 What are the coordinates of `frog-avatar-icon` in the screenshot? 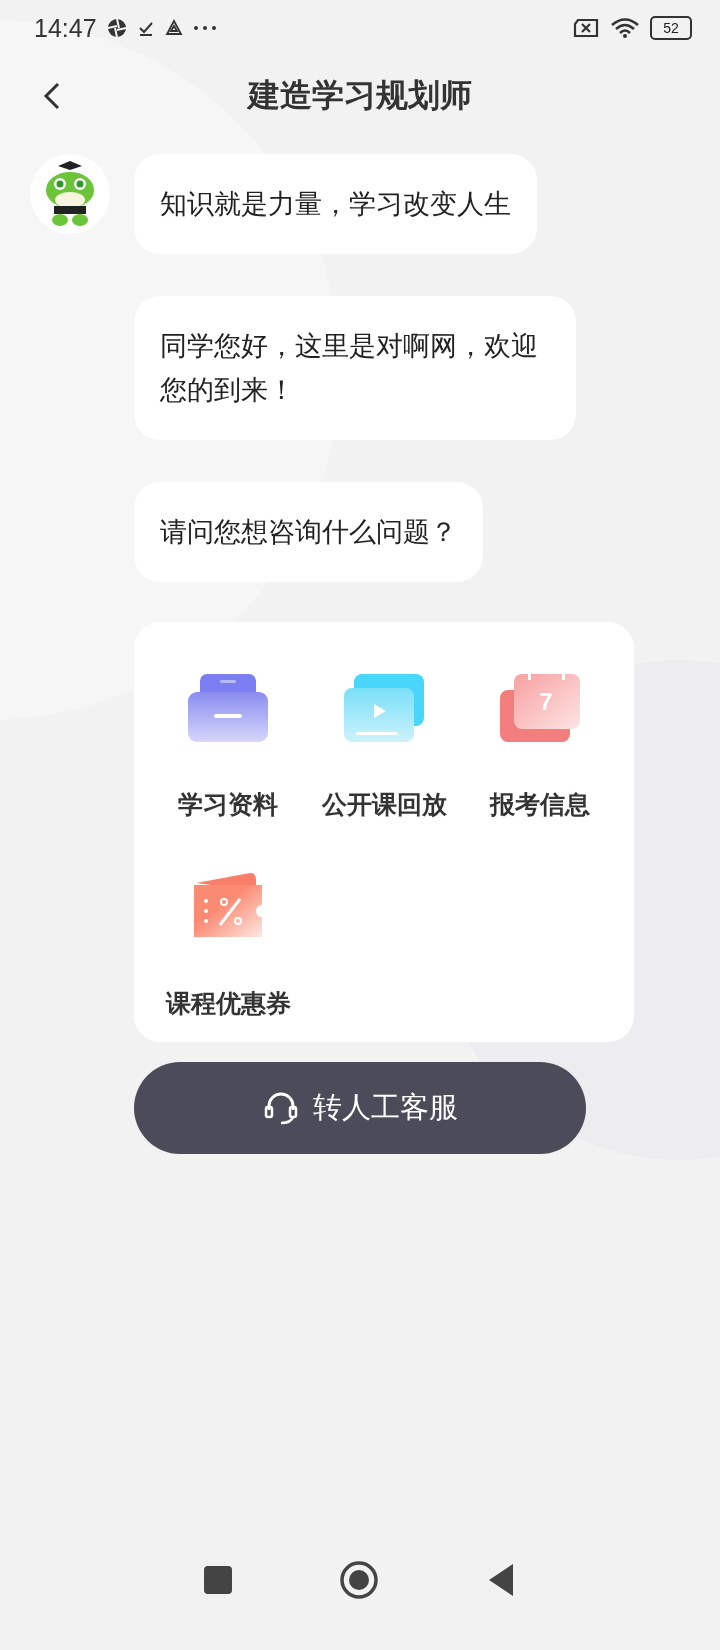 It's located at (70, 194).